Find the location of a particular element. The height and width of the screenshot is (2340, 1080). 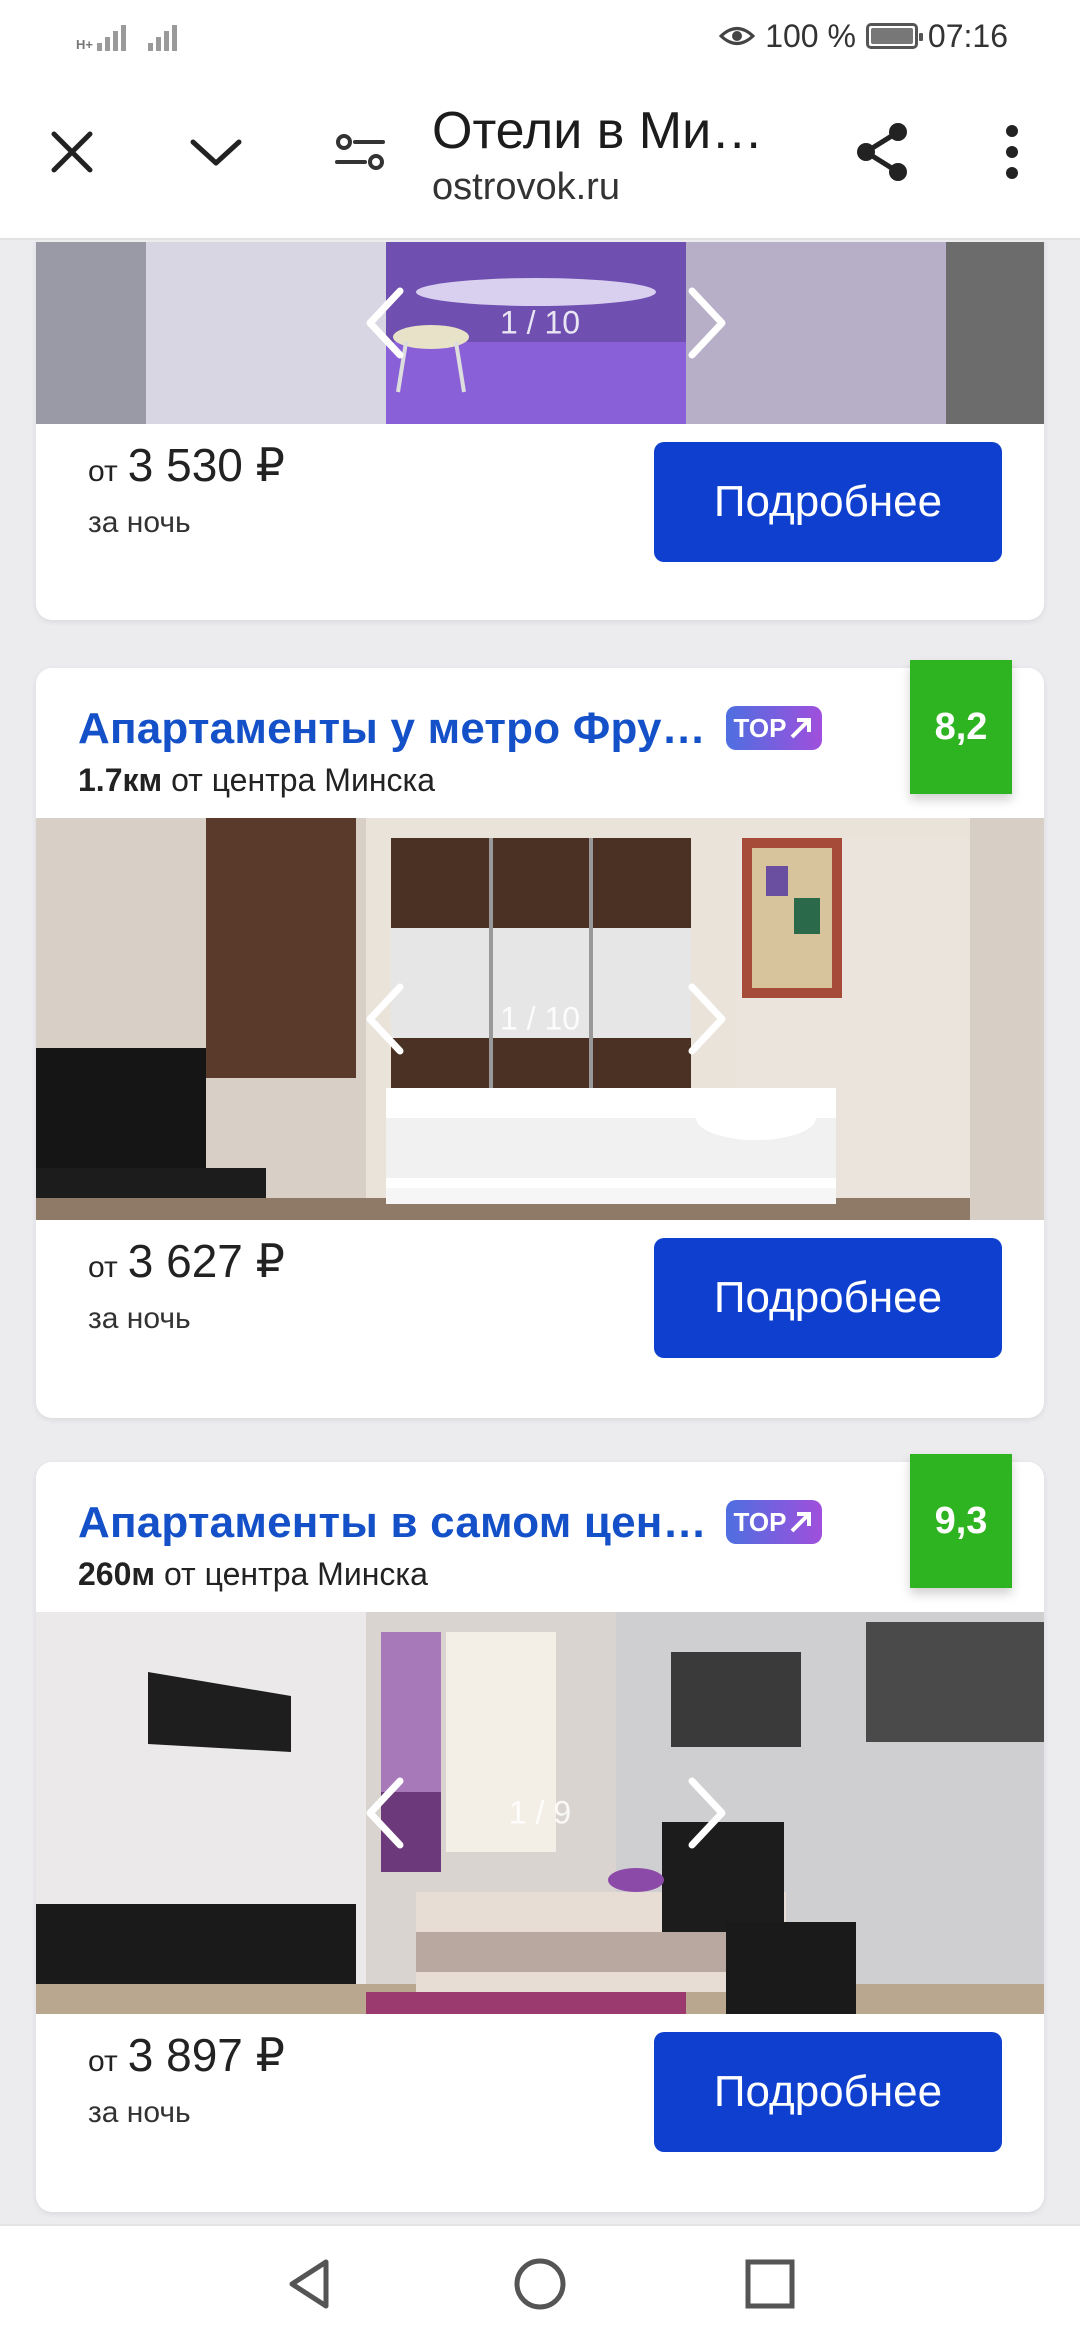

home-icon is located at coordinates (540, 2284).